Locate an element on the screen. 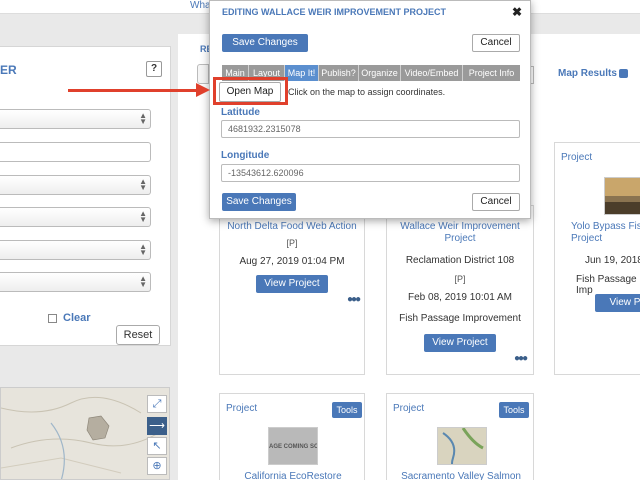  longitude-label: Longitude is located at coordinates (245, 155).